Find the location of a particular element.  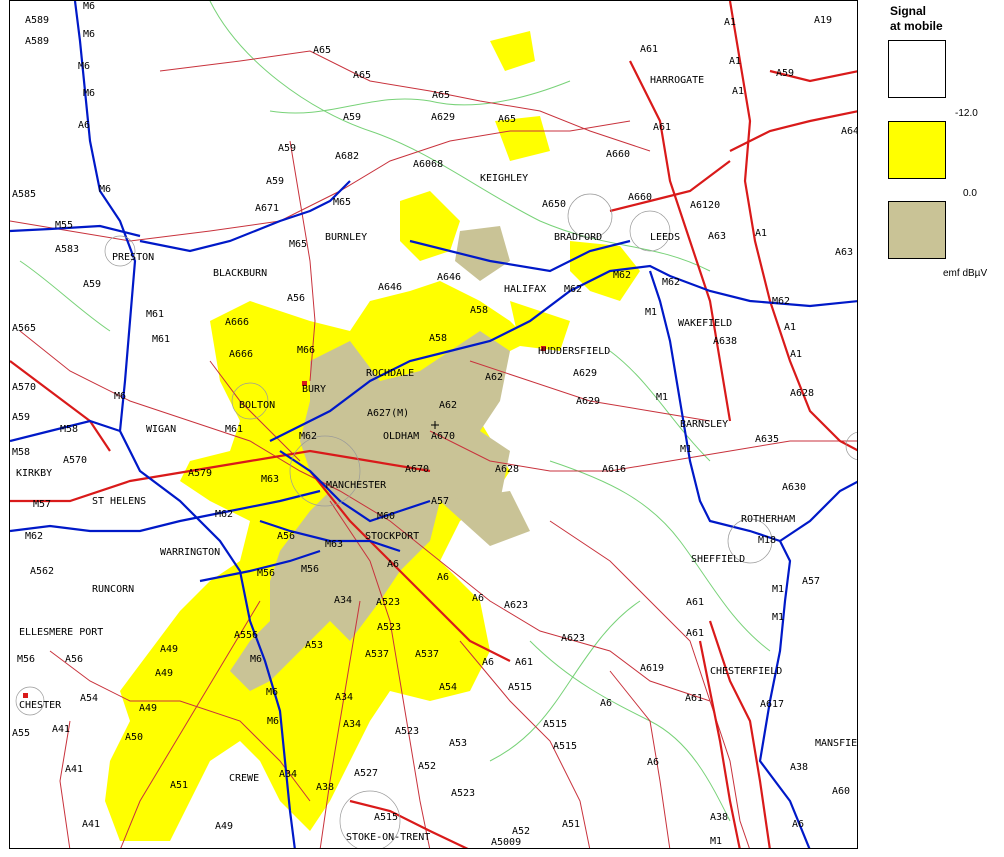

road-label: M57 is located at coordinates (42, 504).